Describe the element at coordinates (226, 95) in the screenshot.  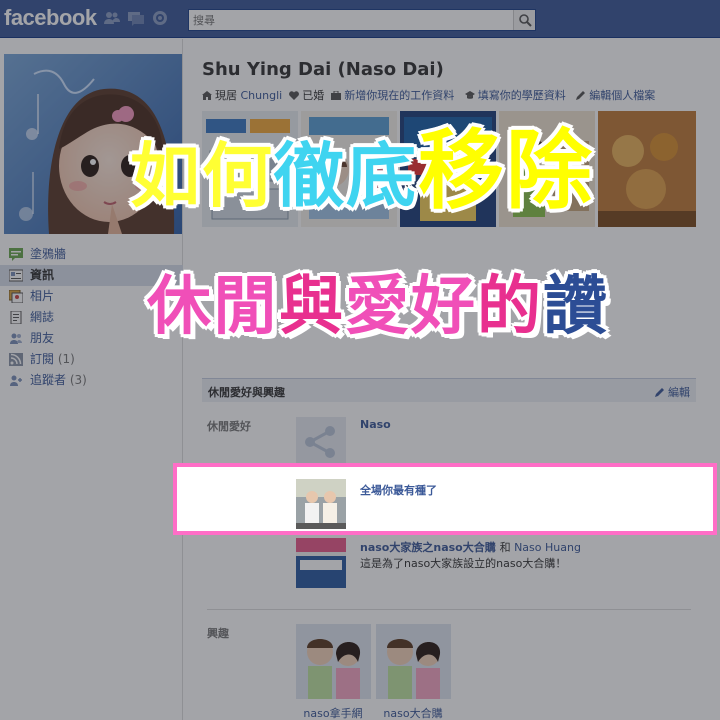
I see `lives-prefix: 現居` at that location.